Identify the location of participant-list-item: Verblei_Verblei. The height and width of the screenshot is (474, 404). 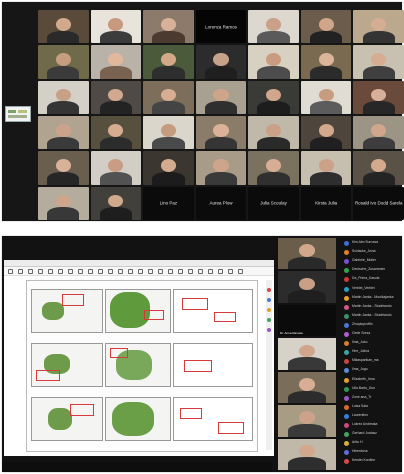
(373, 289).